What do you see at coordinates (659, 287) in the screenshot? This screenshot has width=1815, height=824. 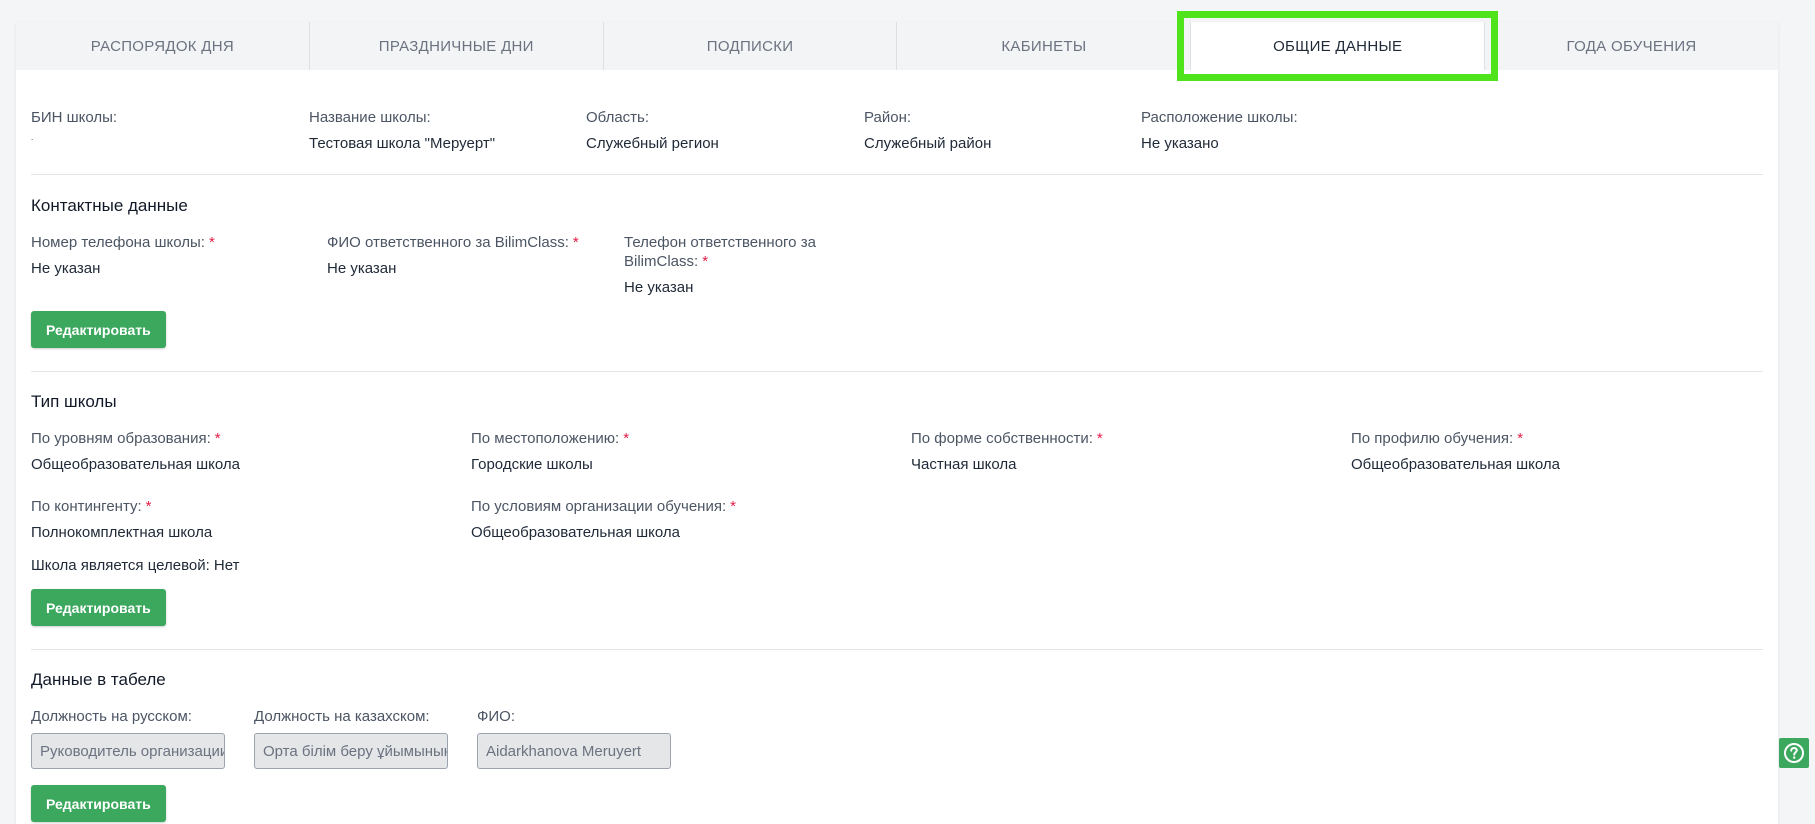 I see `responsible-phone-value: Не указан` at bounding box center [659, 287].